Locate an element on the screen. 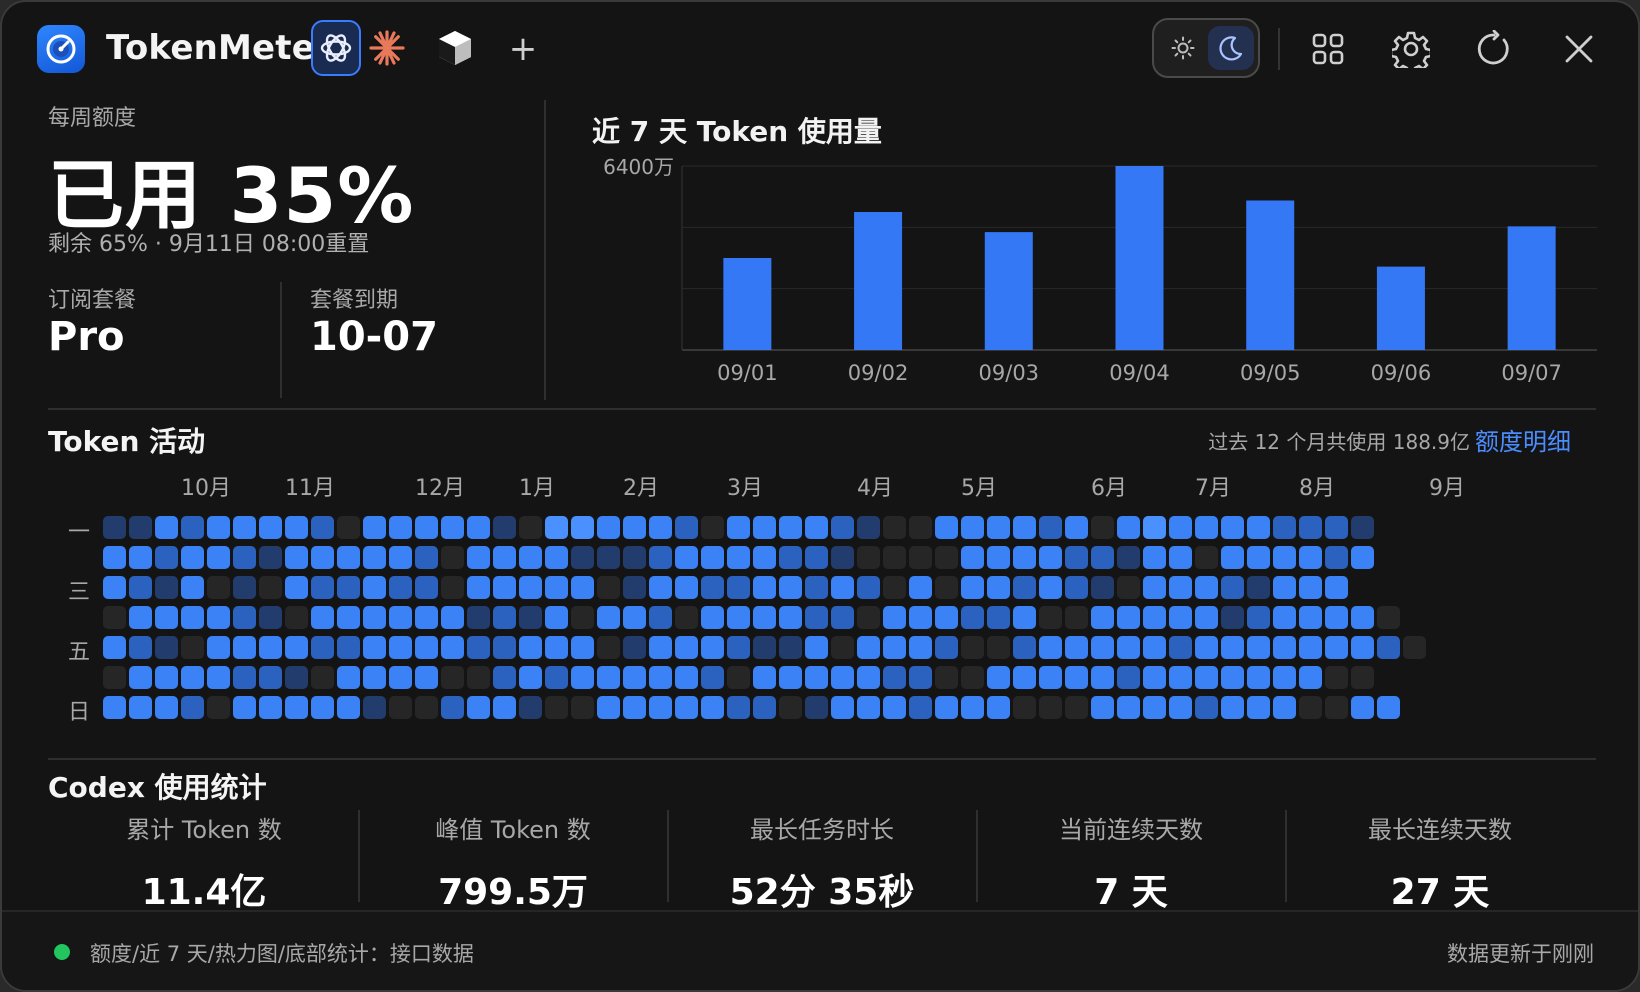 The height and width of the screenshot is (992, 1640). grid-view-icon is located at coordinates (1328, 49).